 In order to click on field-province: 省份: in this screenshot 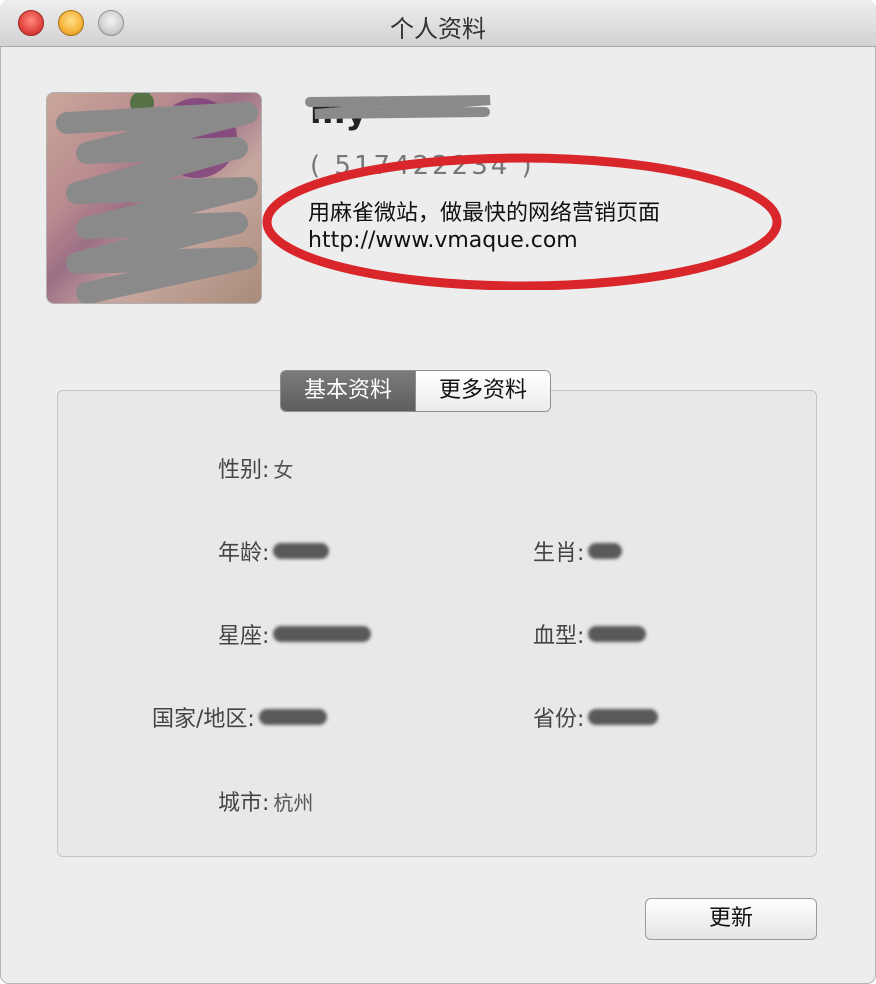, I will do `click(596, 717)`.